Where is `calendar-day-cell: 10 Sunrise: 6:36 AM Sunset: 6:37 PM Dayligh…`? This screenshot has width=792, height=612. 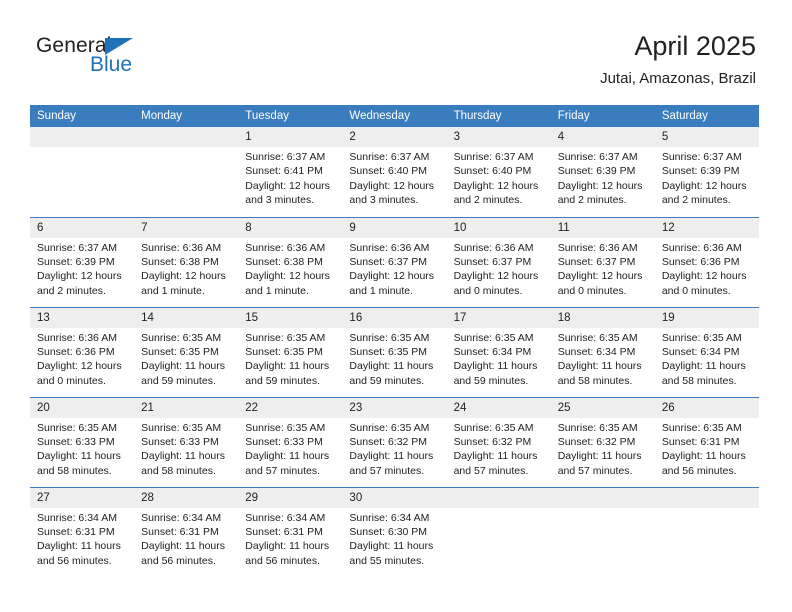
calendar-day-cell: 10 Sunrise: 6:36 AM Sunset: 6:37 PM Dayligh… is located at coordinates (498, 261).